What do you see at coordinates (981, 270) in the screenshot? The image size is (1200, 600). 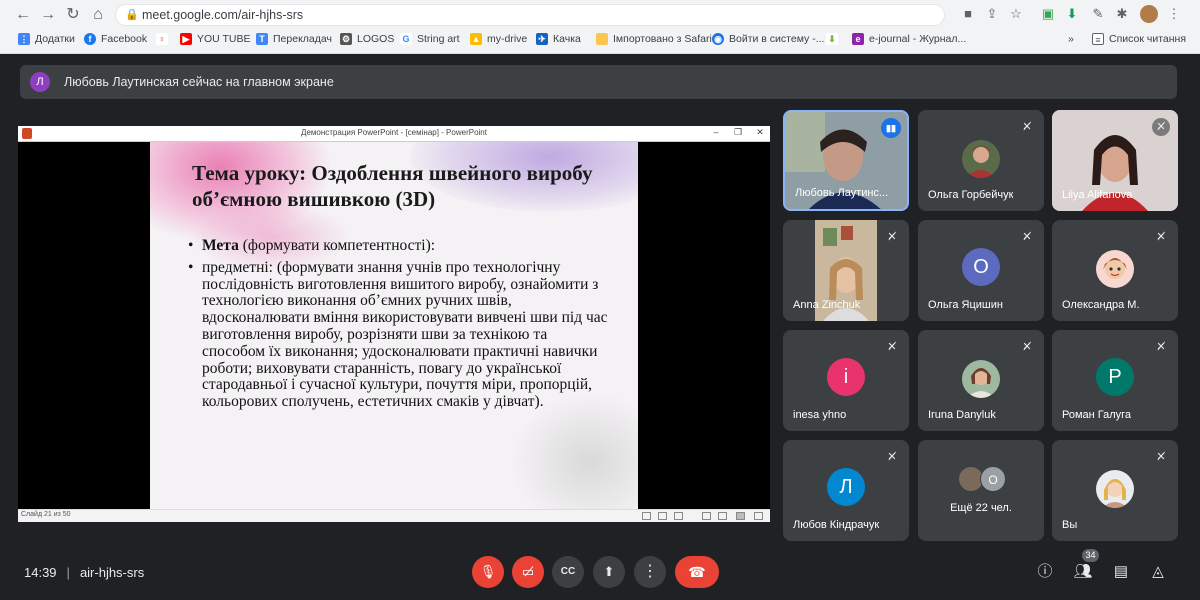 I see `participant-tile: ✕̸ О Ольга Яцишин` at bounding box center [981, 270].